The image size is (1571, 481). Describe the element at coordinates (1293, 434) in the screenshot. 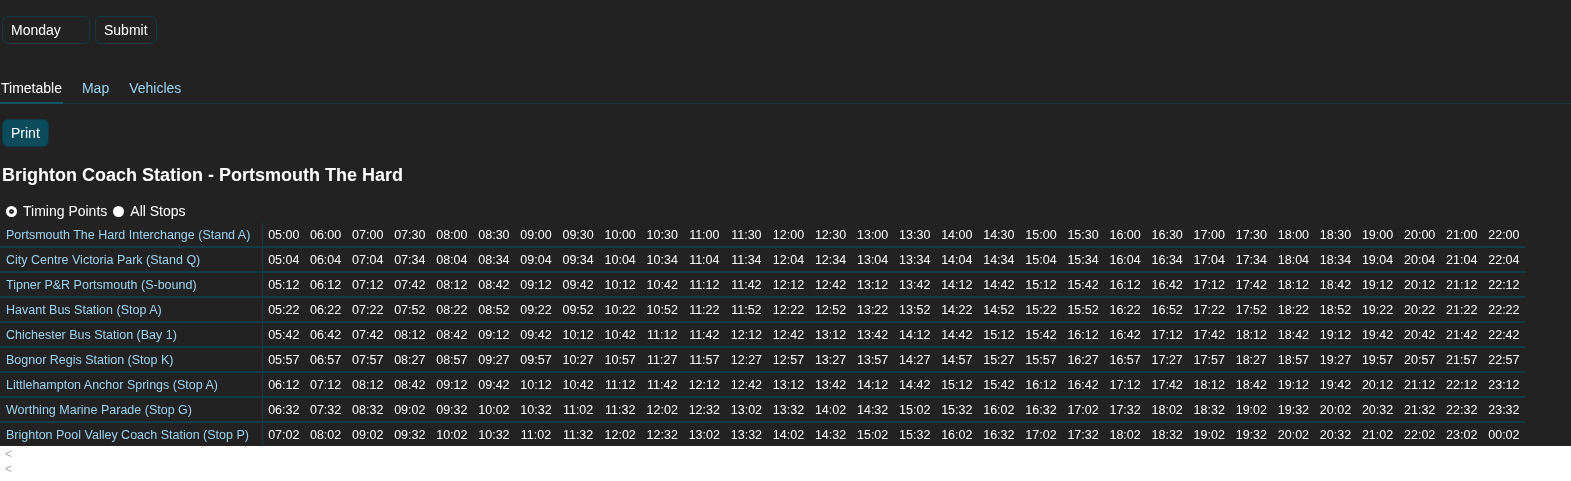

I see `departure-time: 20:02` at that location.